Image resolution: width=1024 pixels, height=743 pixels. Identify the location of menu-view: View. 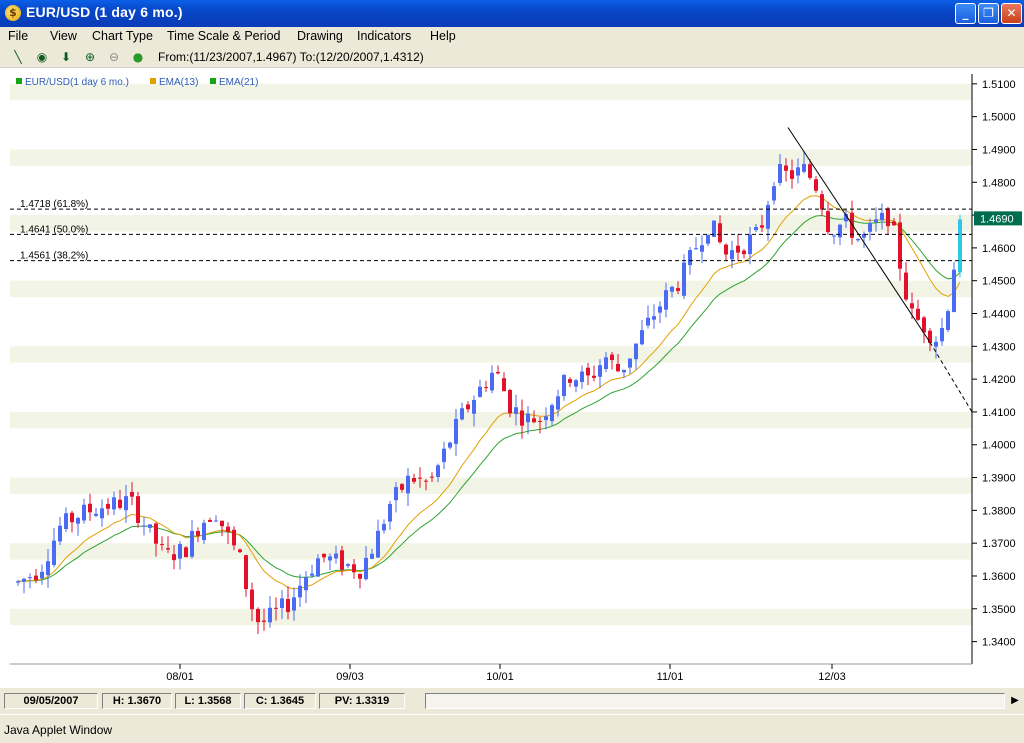
(63, 36).